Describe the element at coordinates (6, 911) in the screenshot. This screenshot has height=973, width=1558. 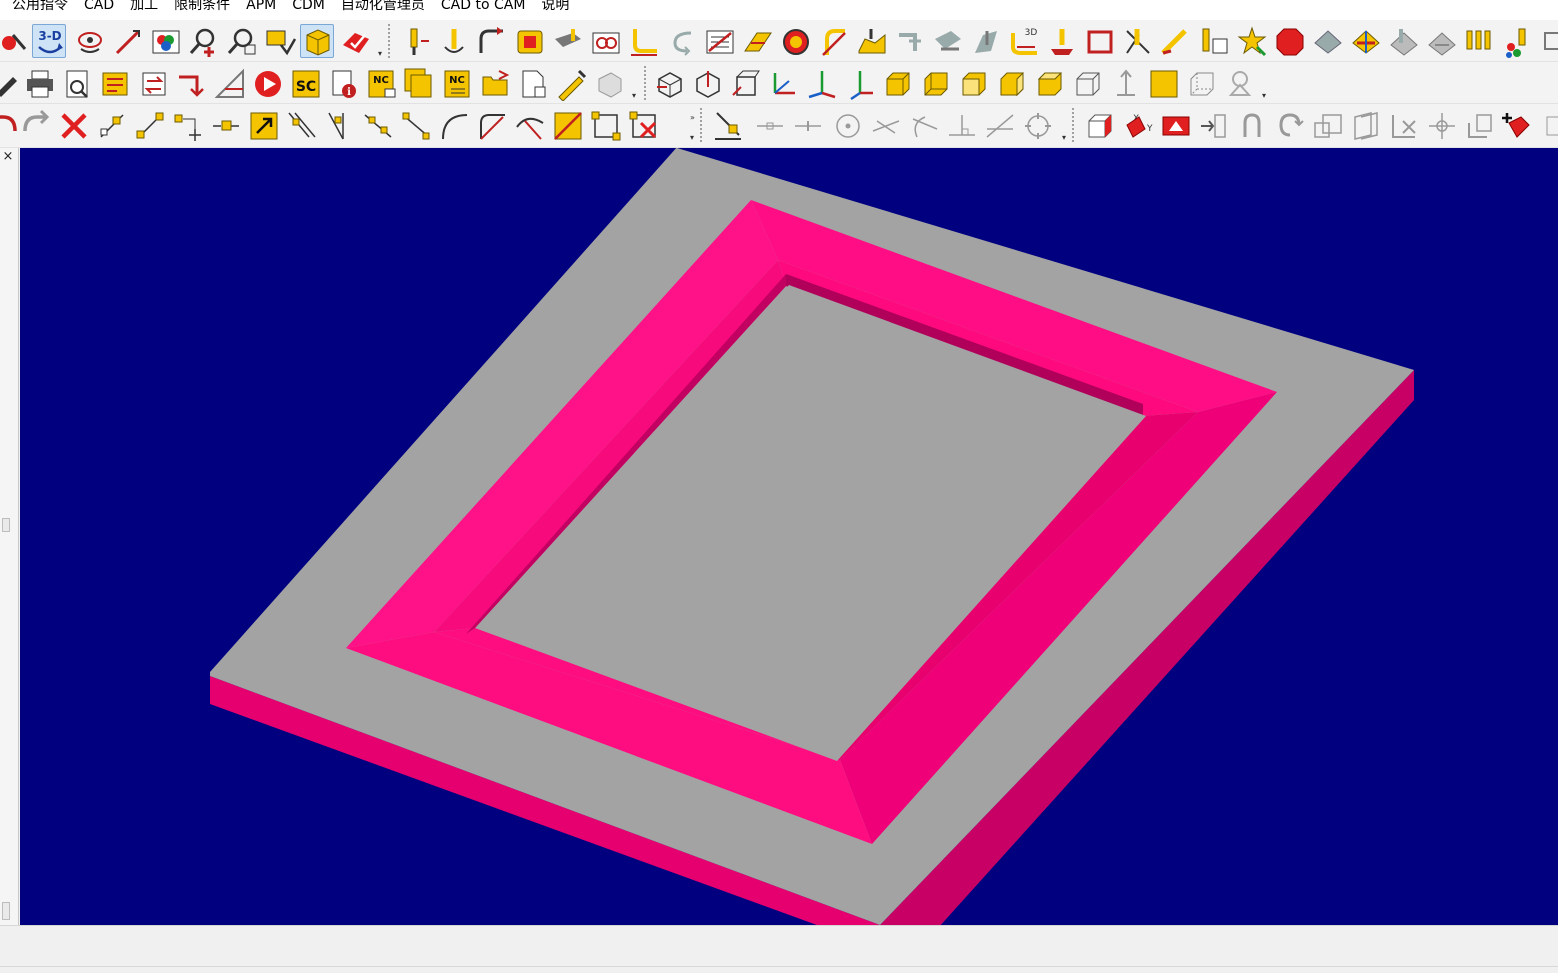
I see `panel-bottom-handle` at that location.